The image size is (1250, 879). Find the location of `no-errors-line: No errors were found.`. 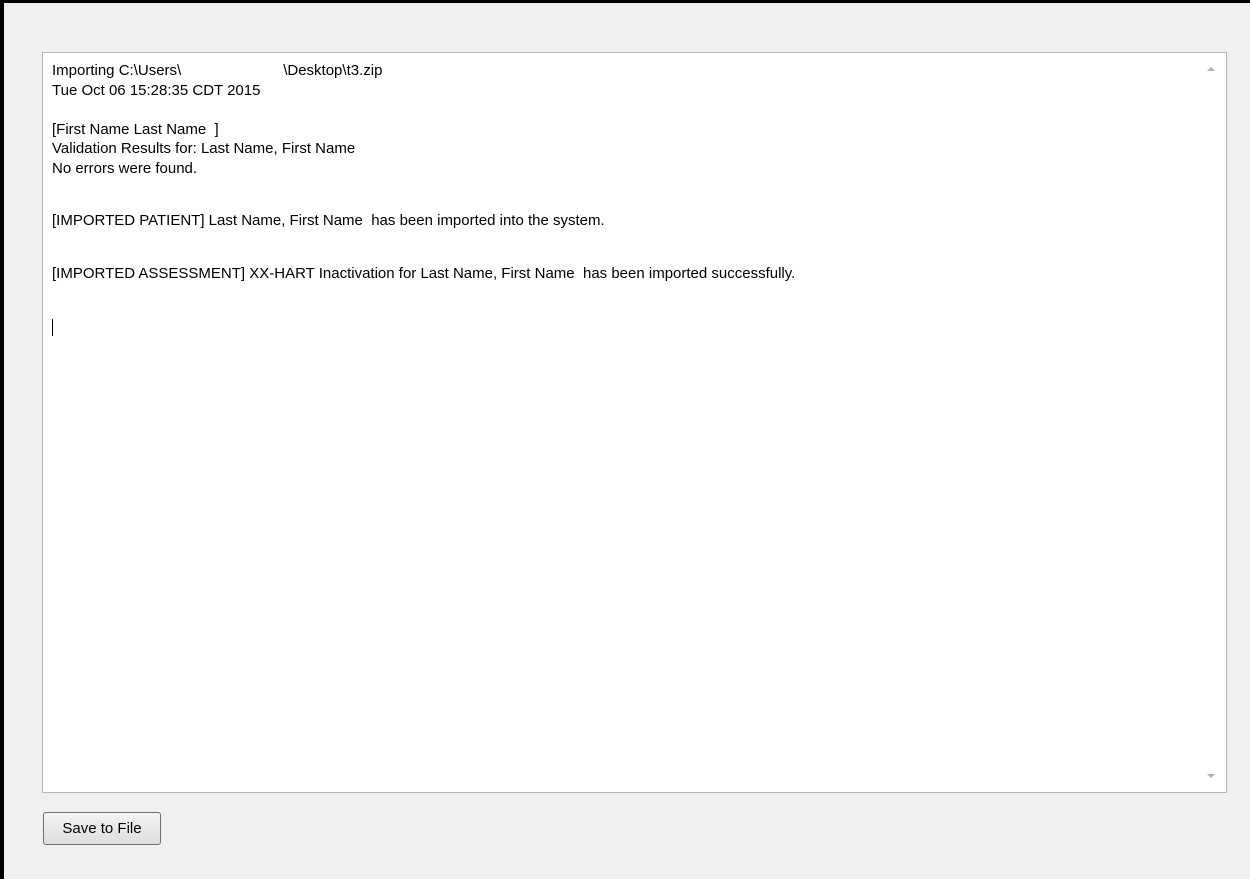

no-errors-line: No errors were found. is located at coordinates (125, 168).